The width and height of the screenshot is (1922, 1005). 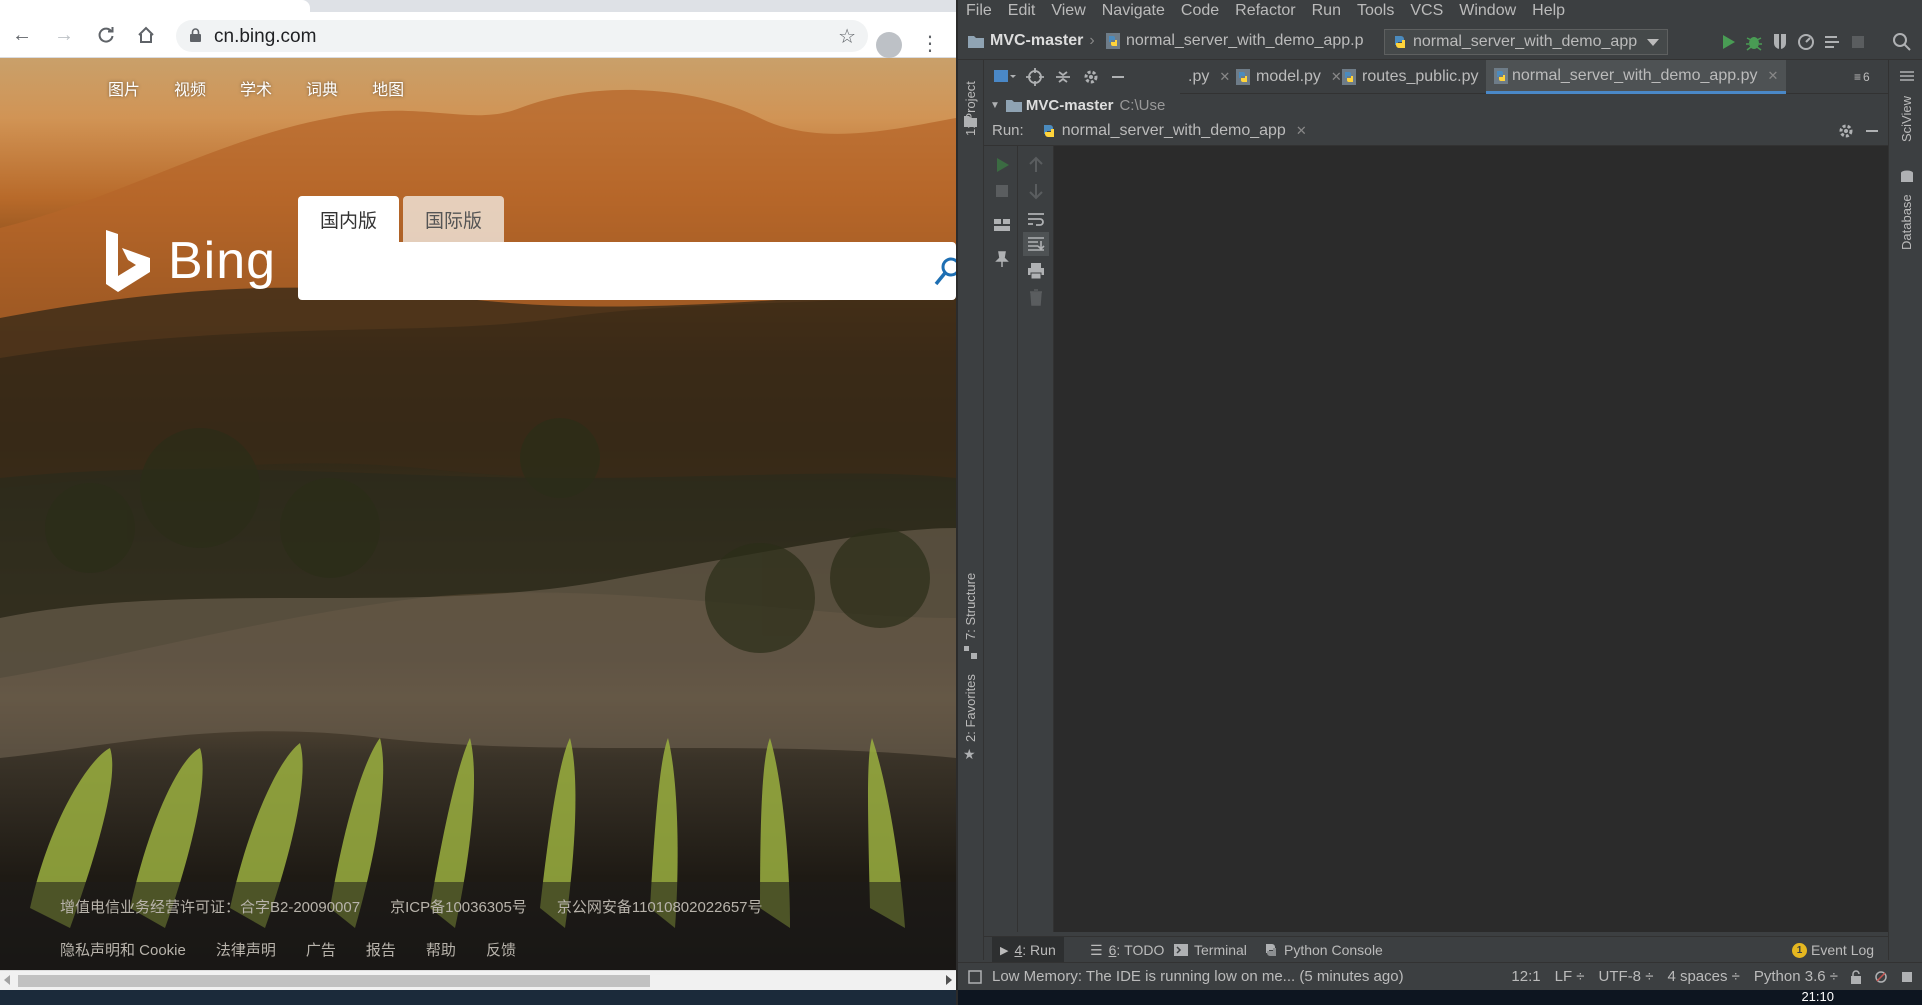 What do you see at coordinates (1526, 42) in the screenshot?
I see `run-config-select: normal_server_with_demo_app` at bounding box center [1526, 42].